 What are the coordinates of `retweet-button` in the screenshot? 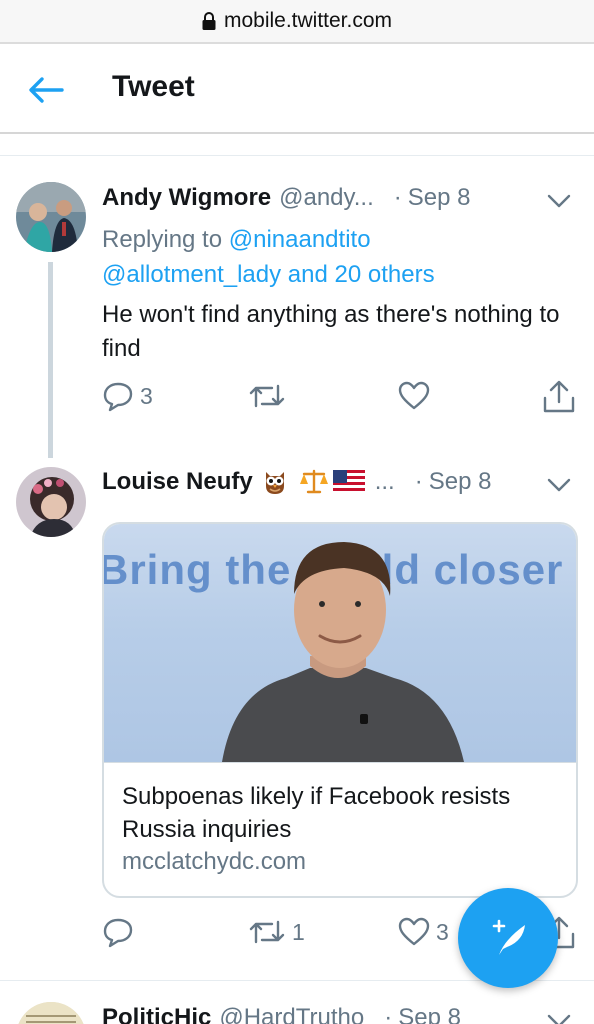 It's located at (270, 396).